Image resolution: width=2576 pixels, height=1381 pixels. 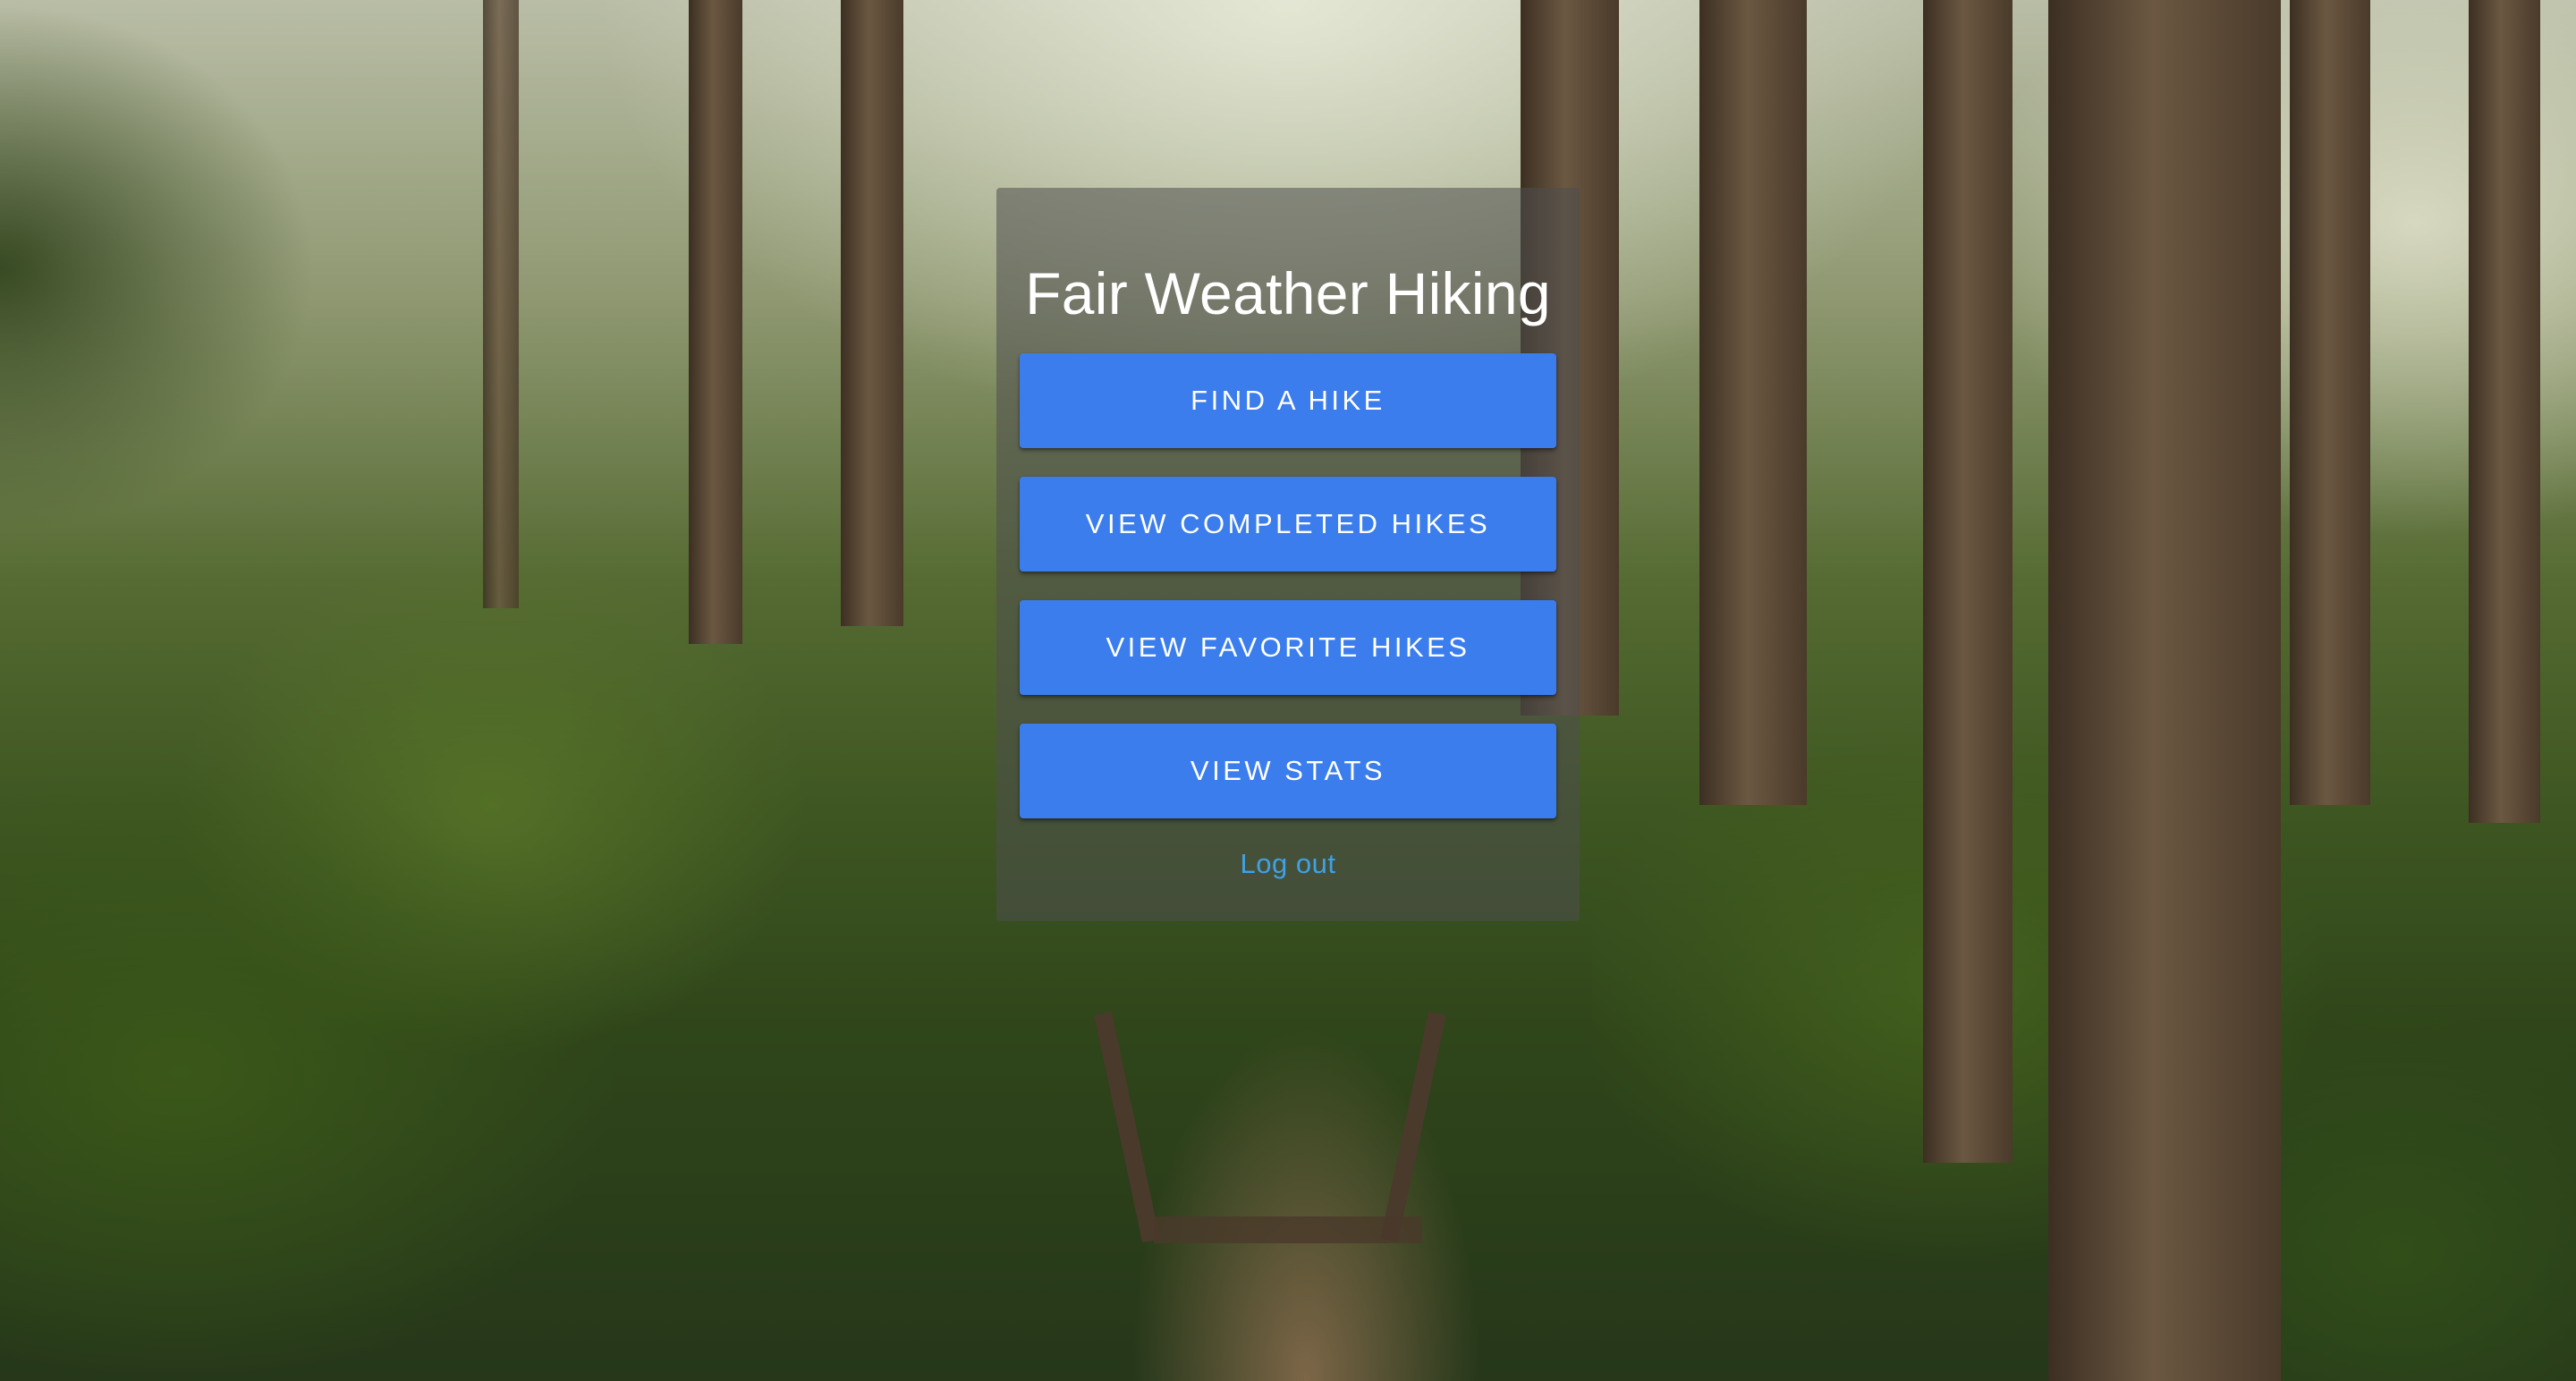 I want to click on view-stats-button: VIEW STATS, so click(x=1288, y=771).